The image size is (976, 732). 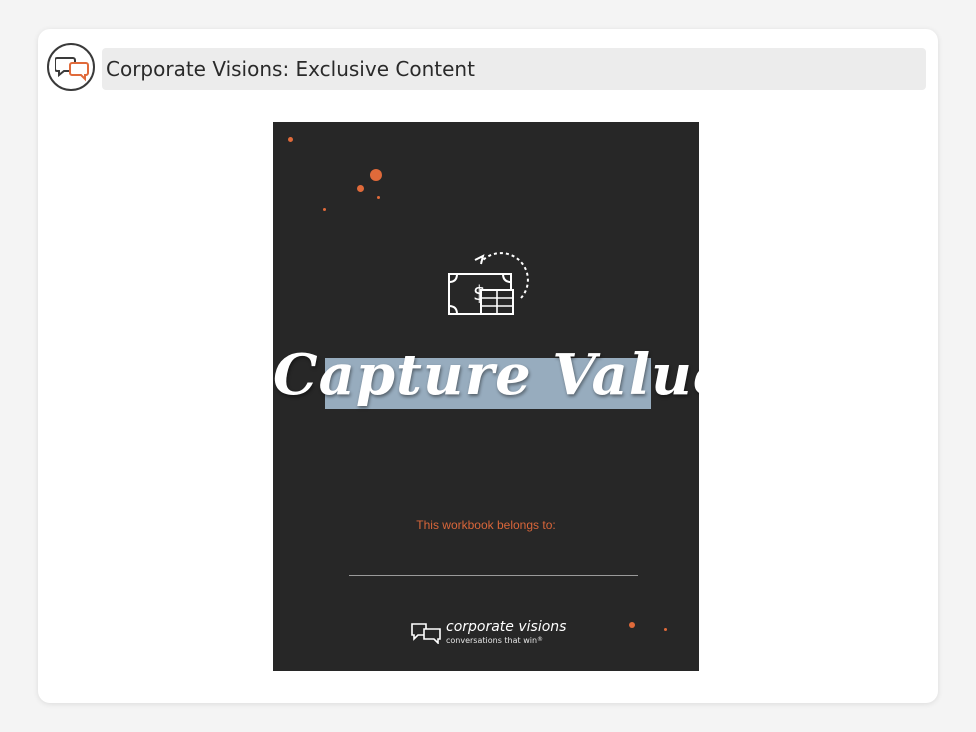 What do you see at coordinates (489, 287) in the screenshot?
I see `money-exchange-icon: $` at bounding box center [489, 287].